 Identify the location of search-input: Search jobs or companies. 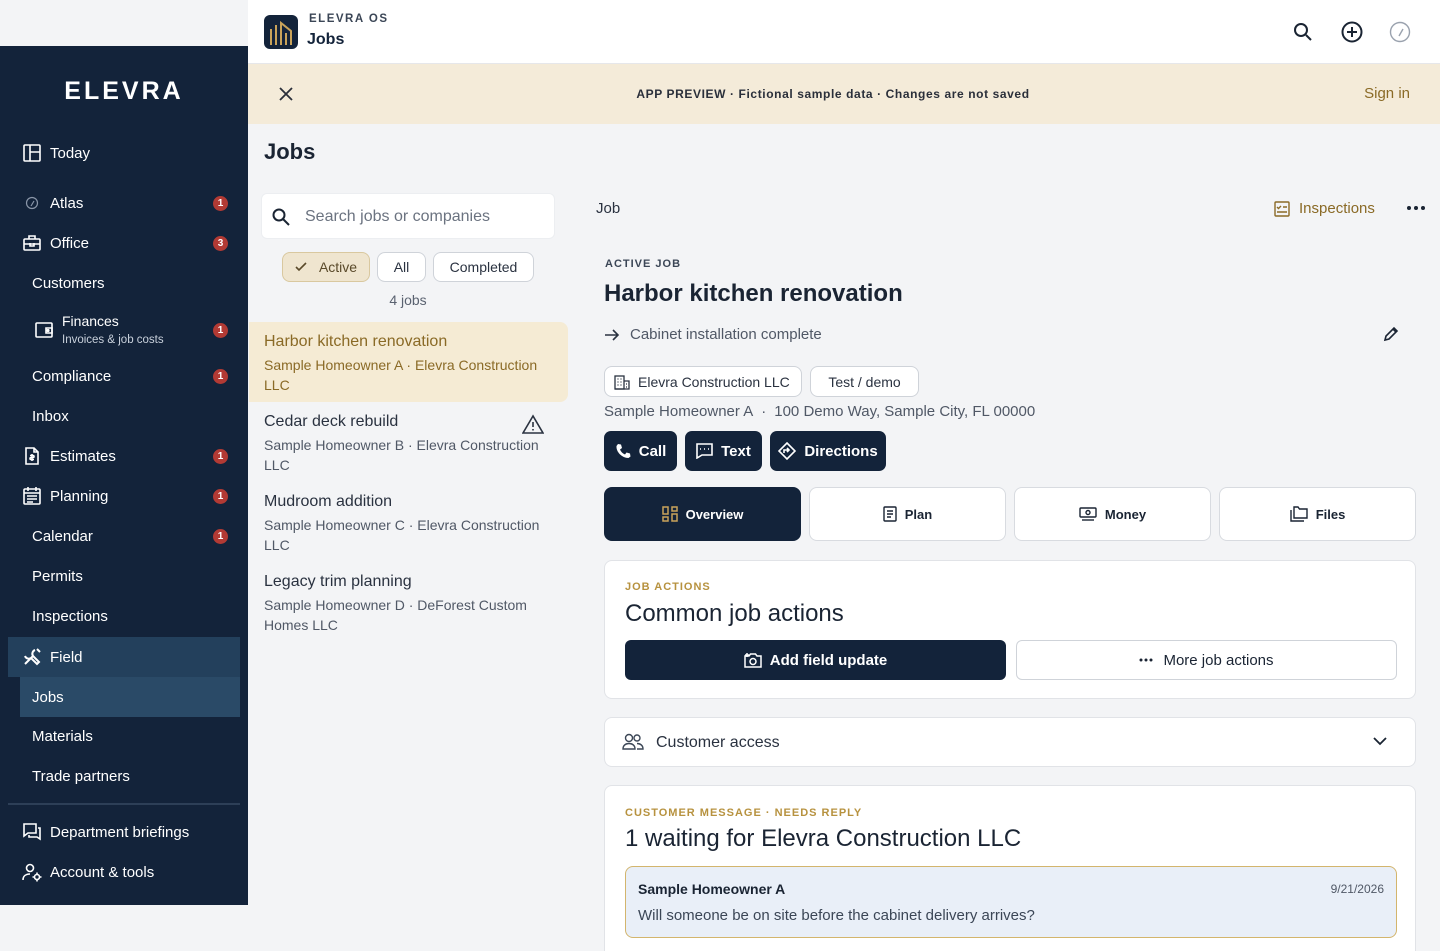
(408, 216).